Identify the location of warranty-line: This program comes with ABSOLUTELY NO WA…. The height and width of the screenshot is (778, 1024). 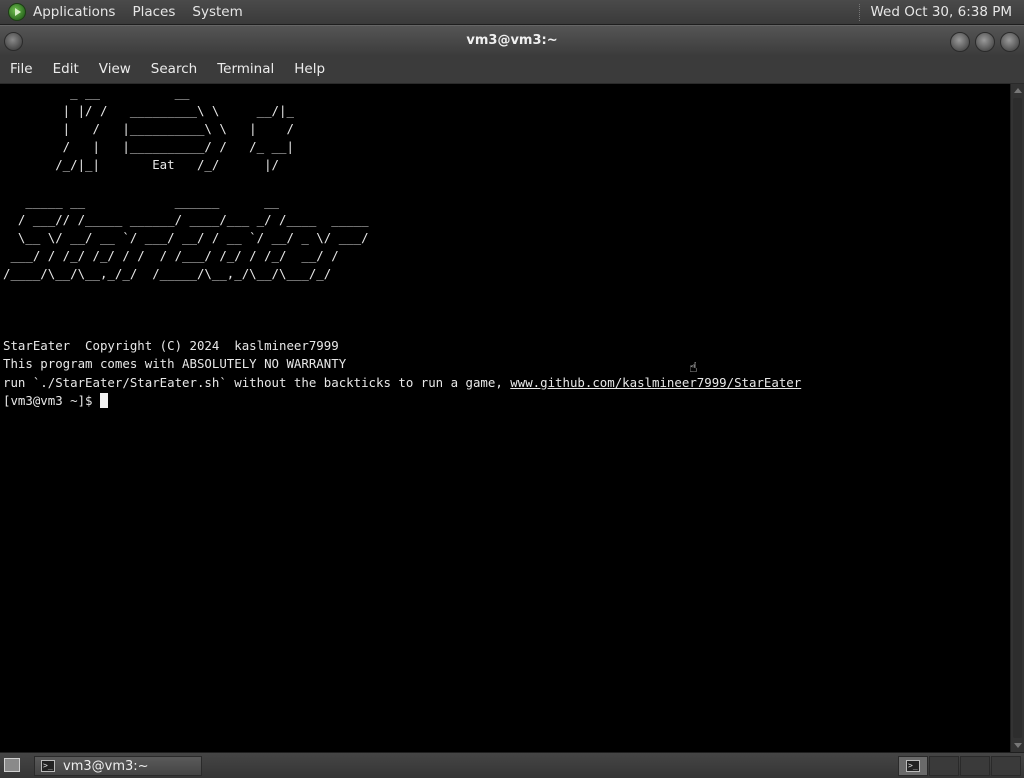
(175, 364).